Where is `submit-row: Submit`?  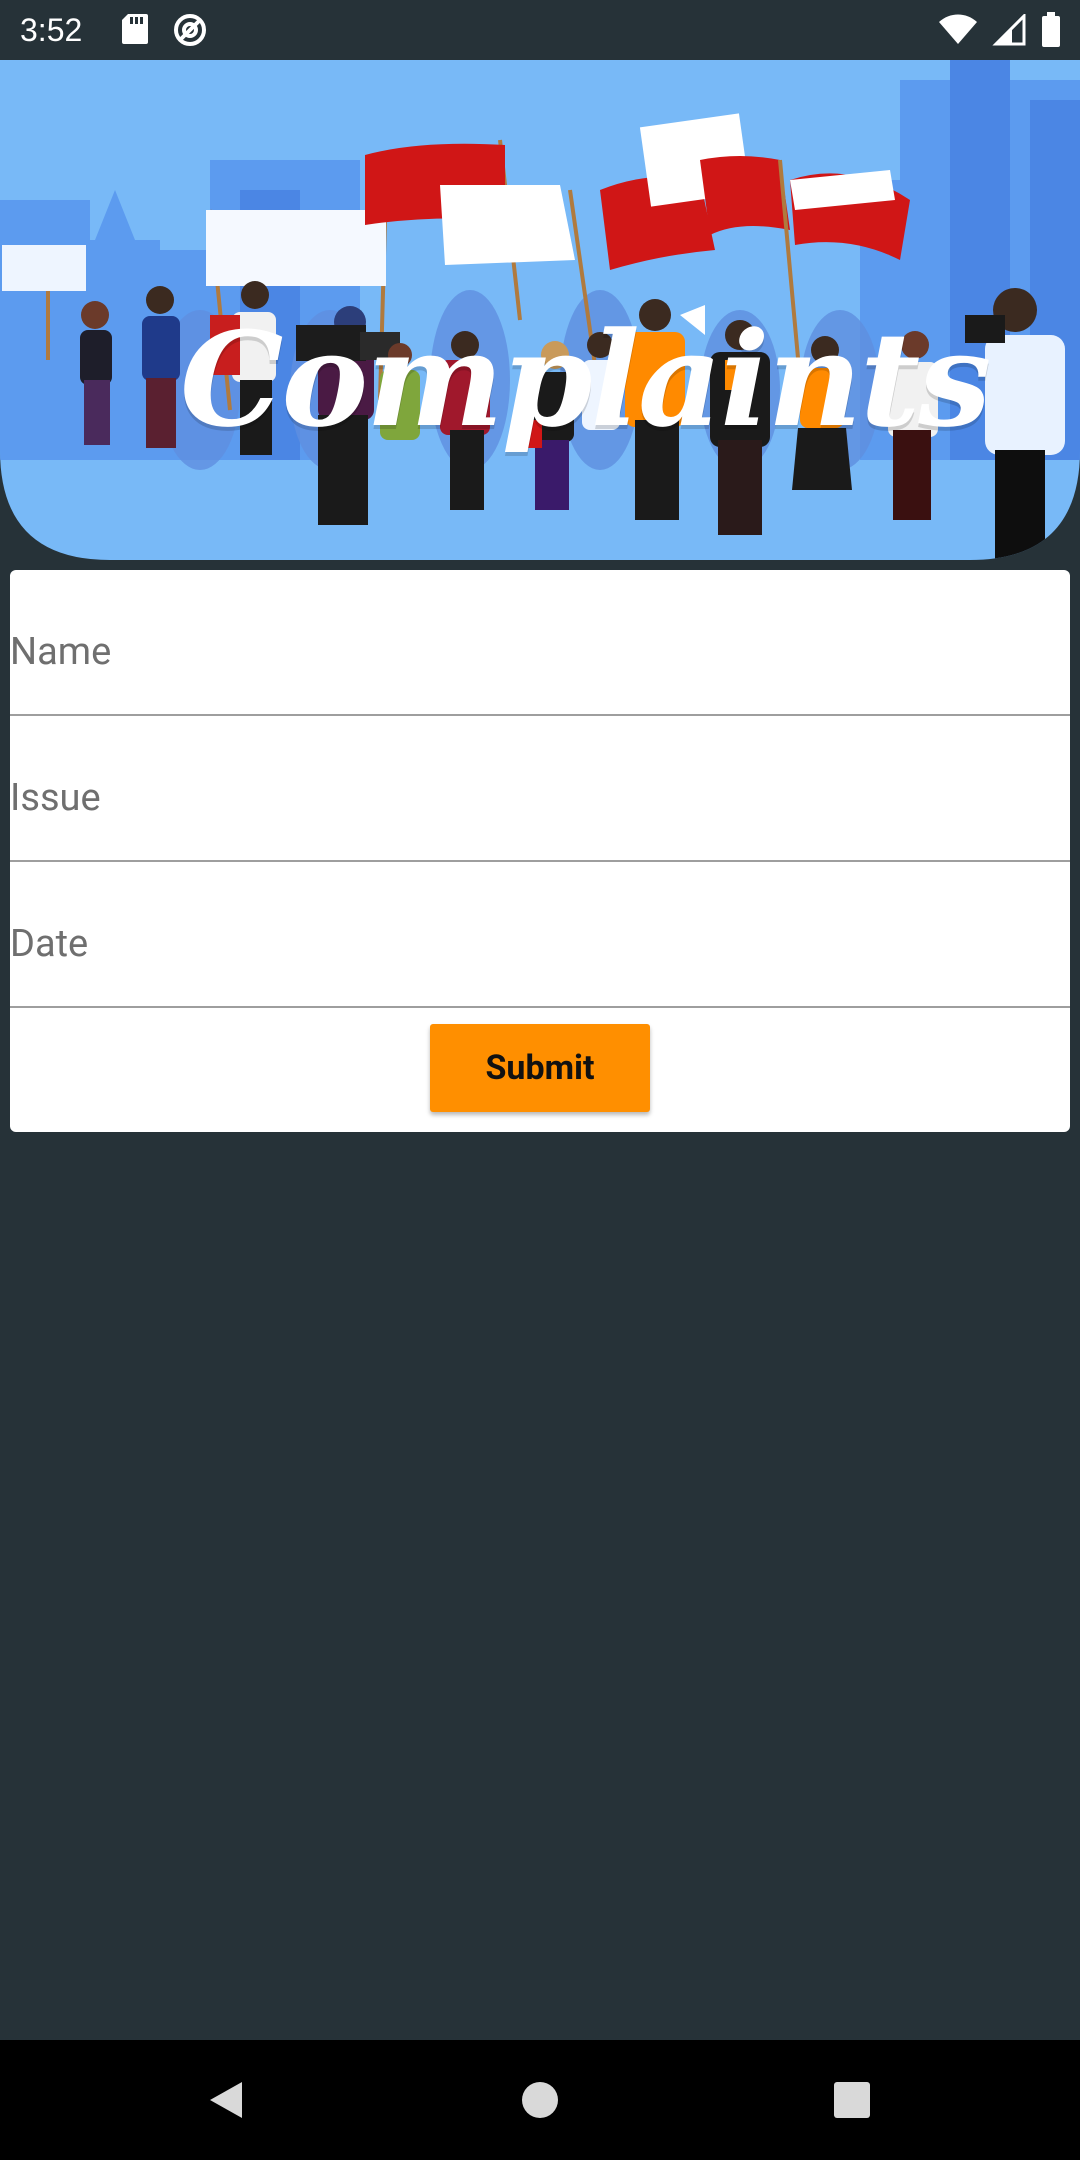
submit-row: Submit is located at coordinates (540, 1070).